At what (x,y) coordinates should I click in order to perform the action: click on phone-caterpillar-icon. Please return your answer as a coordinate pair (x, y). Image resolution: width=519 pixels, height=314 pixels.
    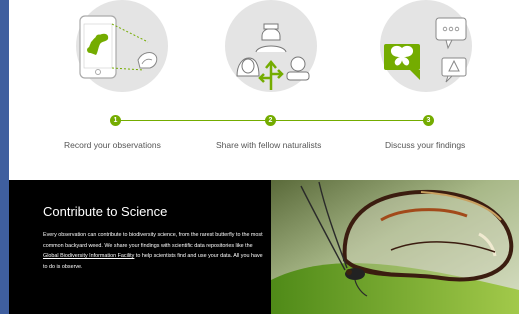
    Looking at the image, I should click on (118, 47).